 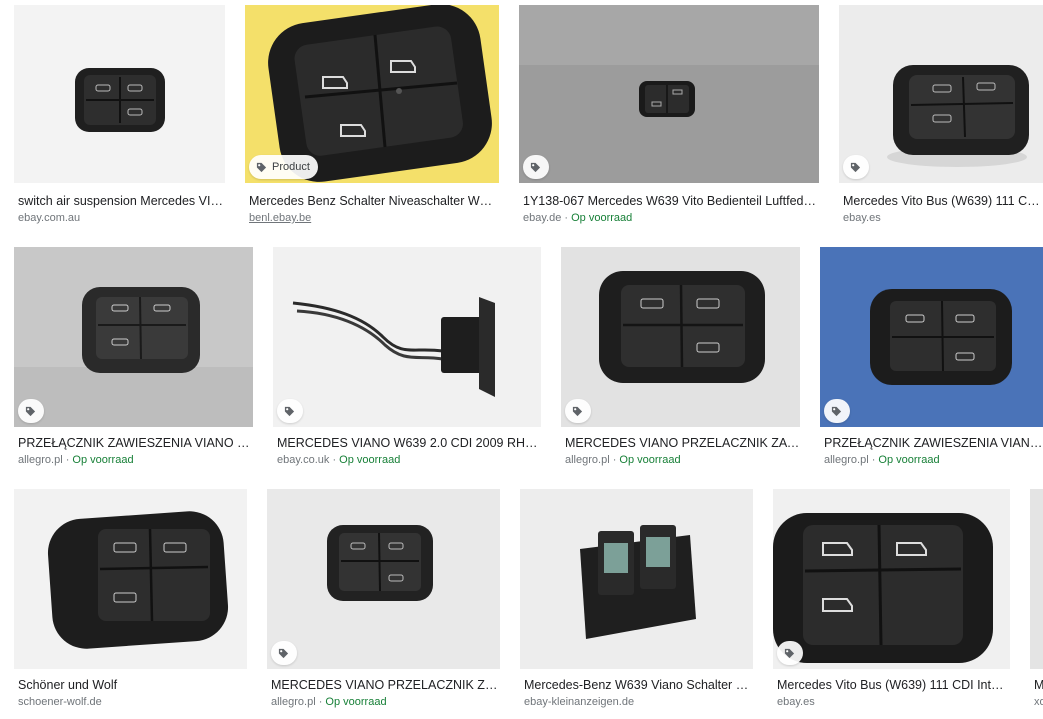 I want to click on result-source-domain: xo, so click(x=1038, y=702).